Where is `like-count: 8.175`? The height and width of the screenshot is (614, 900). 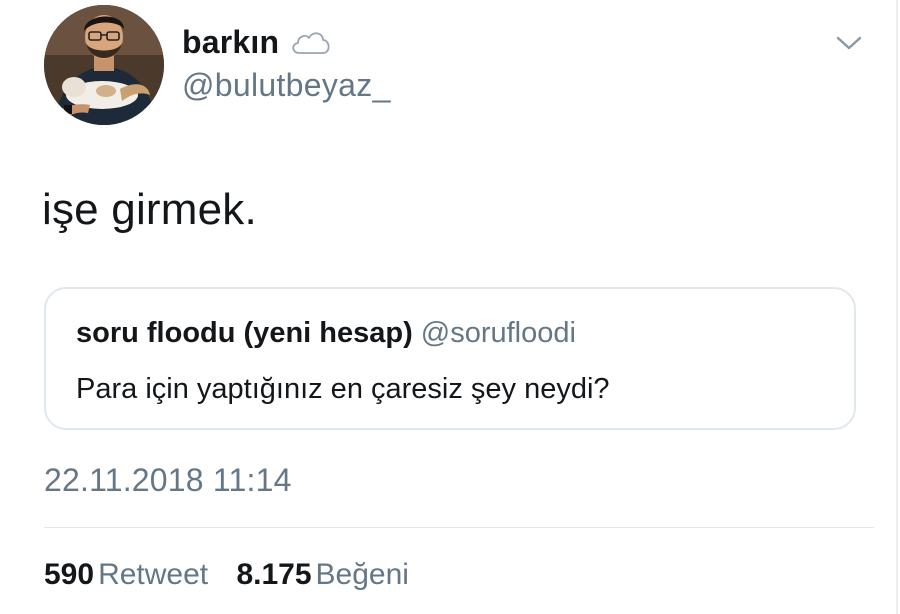 like-count: 8.175 is located at coordinates (274, 574).